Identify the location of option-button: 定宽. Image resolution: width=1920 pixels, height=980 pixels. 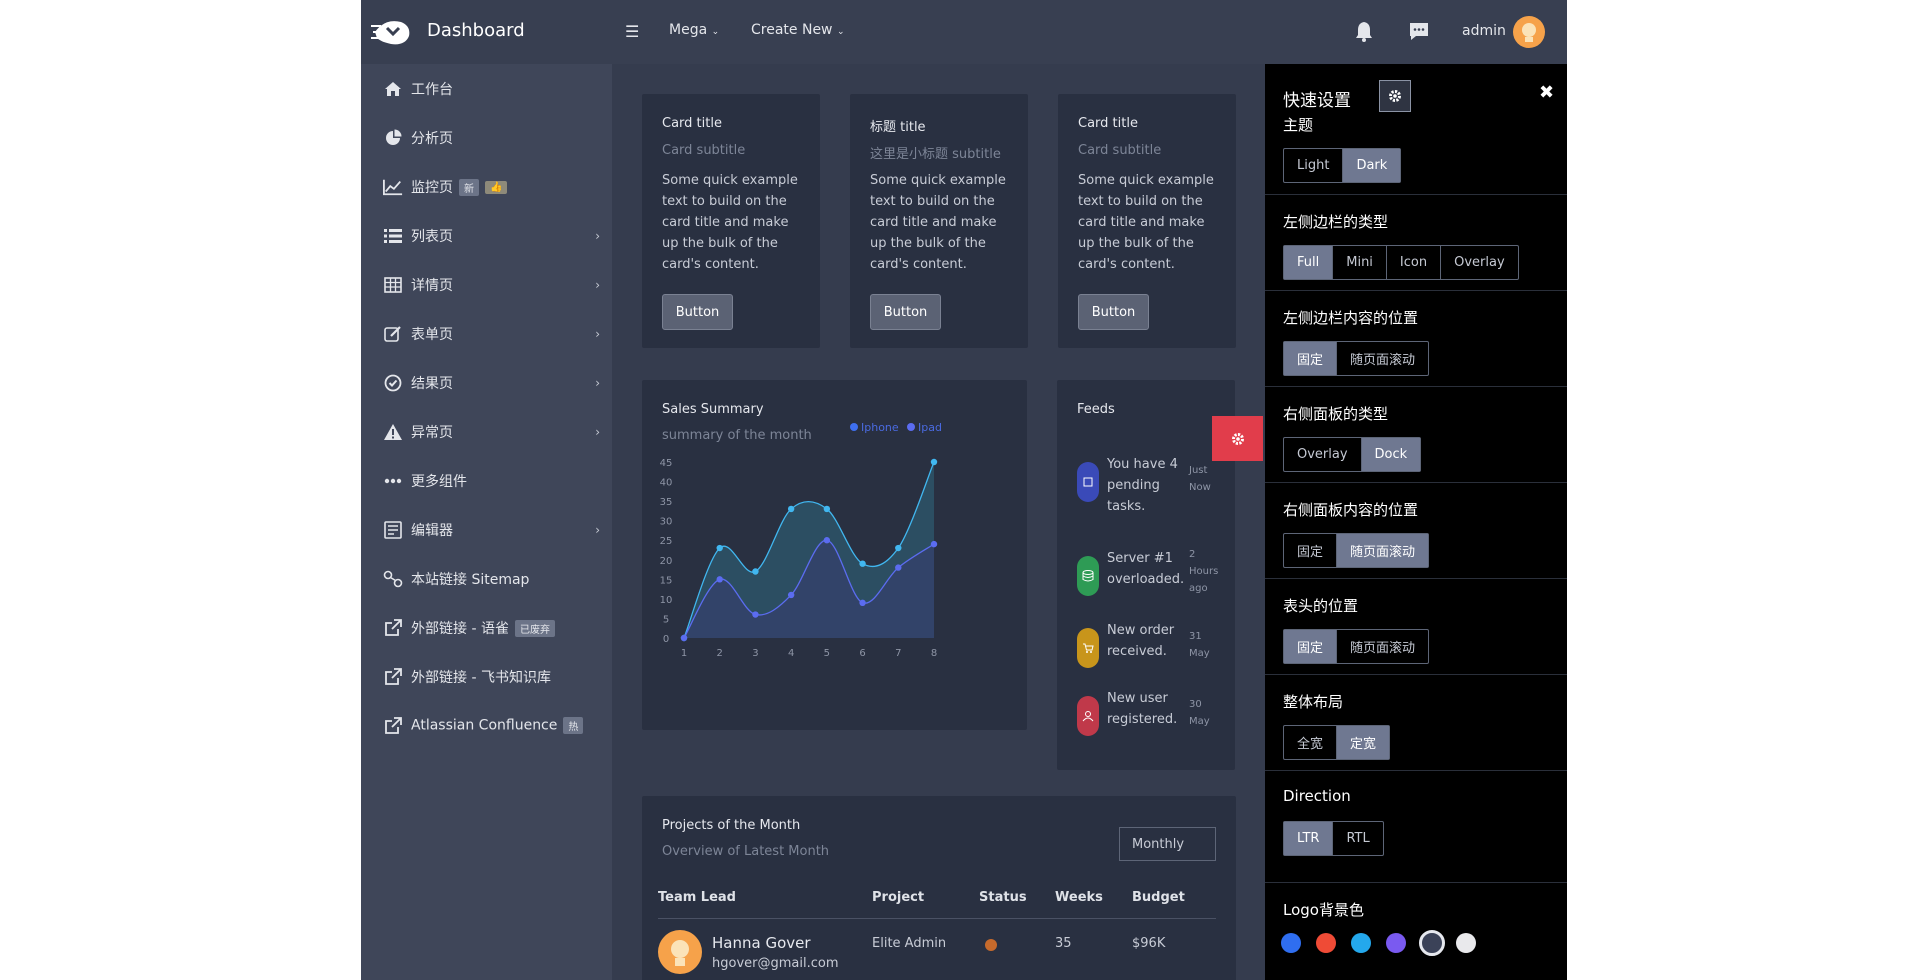
(1363, 742).